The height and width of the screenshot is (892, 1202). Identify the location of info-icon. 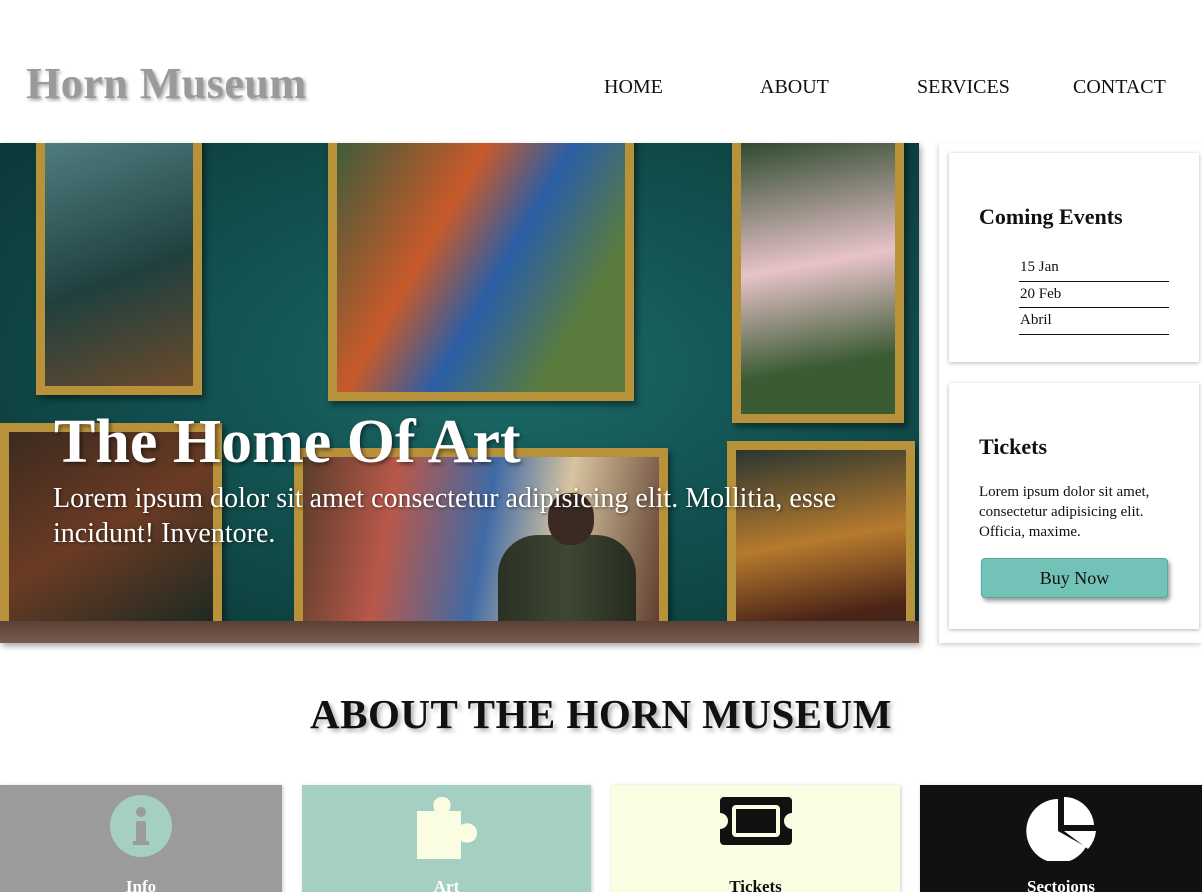
(141, 828).